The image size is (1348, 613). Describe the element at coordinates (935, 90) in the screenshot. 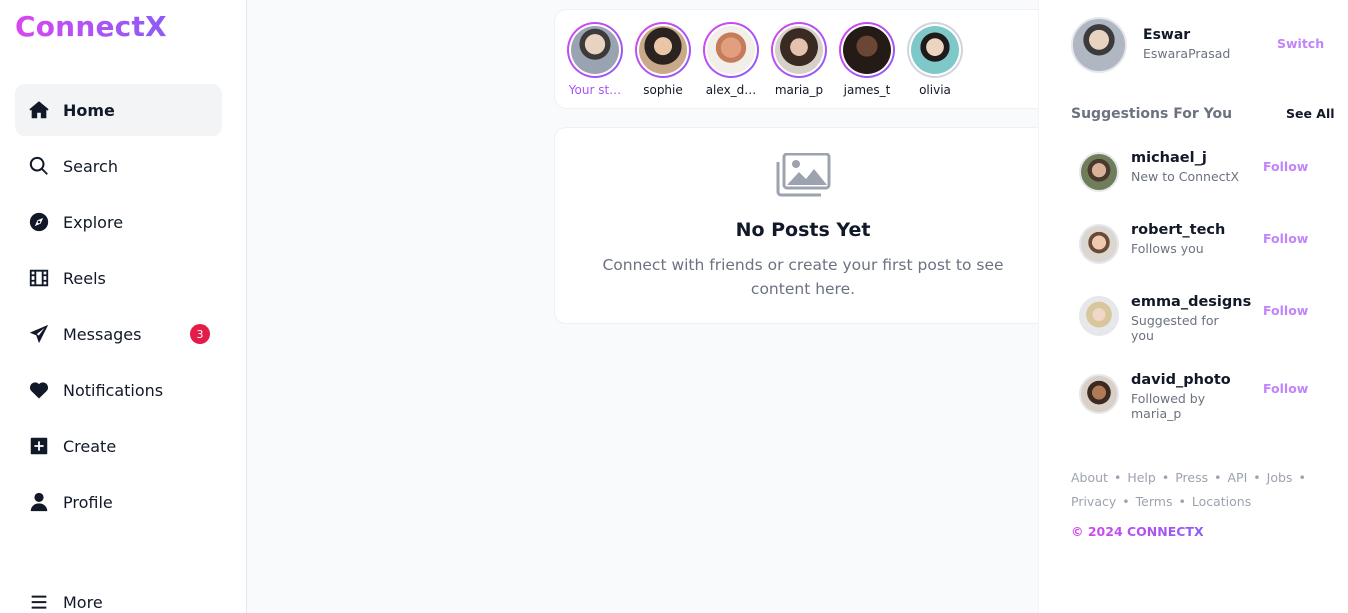

I see `story-name: olivia` at that location.